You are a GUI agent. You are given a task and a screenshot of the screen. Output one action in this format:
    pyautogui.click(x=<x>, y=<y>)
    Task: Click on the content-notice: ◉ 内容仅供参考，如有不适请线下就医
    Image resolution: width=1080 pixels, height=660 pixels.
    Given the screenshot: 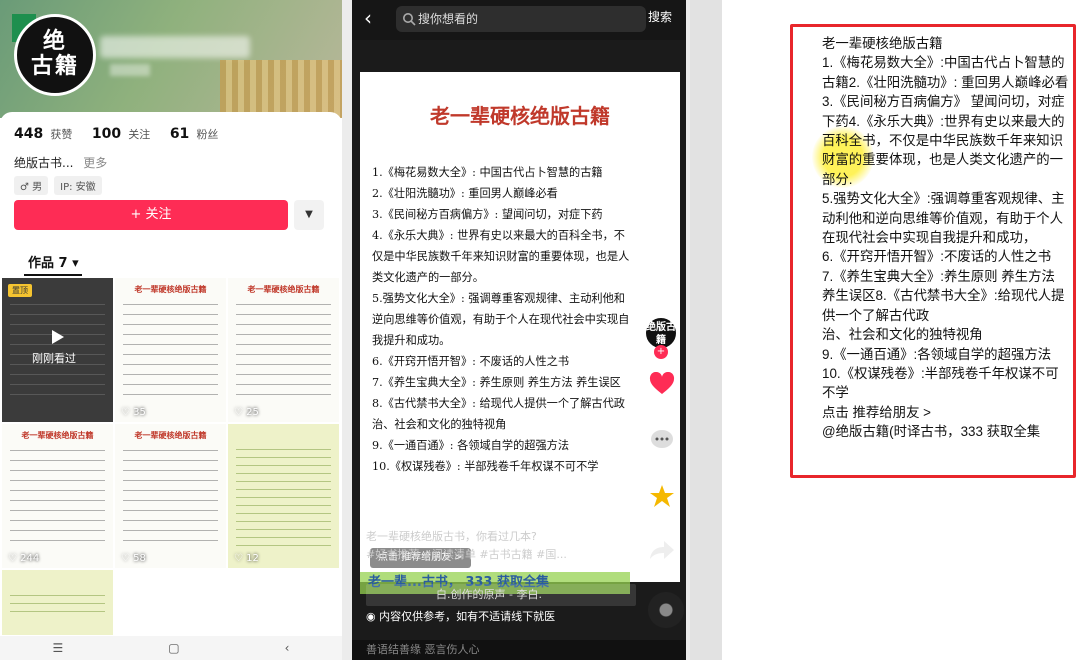 What is the action you would take?
    pyautogui.click(x=461, y=616)
    